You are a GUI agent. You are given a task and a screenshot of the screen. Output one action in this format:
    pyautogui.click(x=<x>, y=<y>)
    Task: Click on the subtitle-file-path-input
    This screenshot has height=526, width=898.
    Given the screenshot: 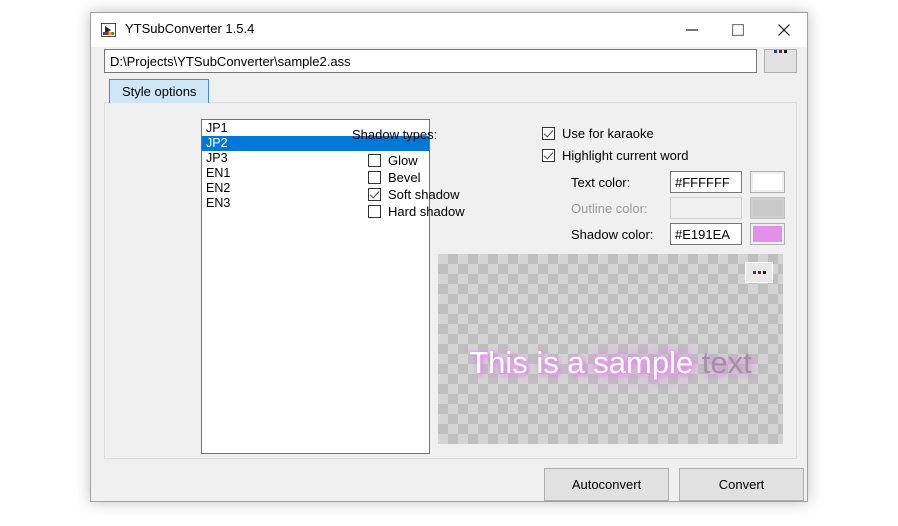 What is the action you would take?
    pyautogui.click(x=430, y=61)
    